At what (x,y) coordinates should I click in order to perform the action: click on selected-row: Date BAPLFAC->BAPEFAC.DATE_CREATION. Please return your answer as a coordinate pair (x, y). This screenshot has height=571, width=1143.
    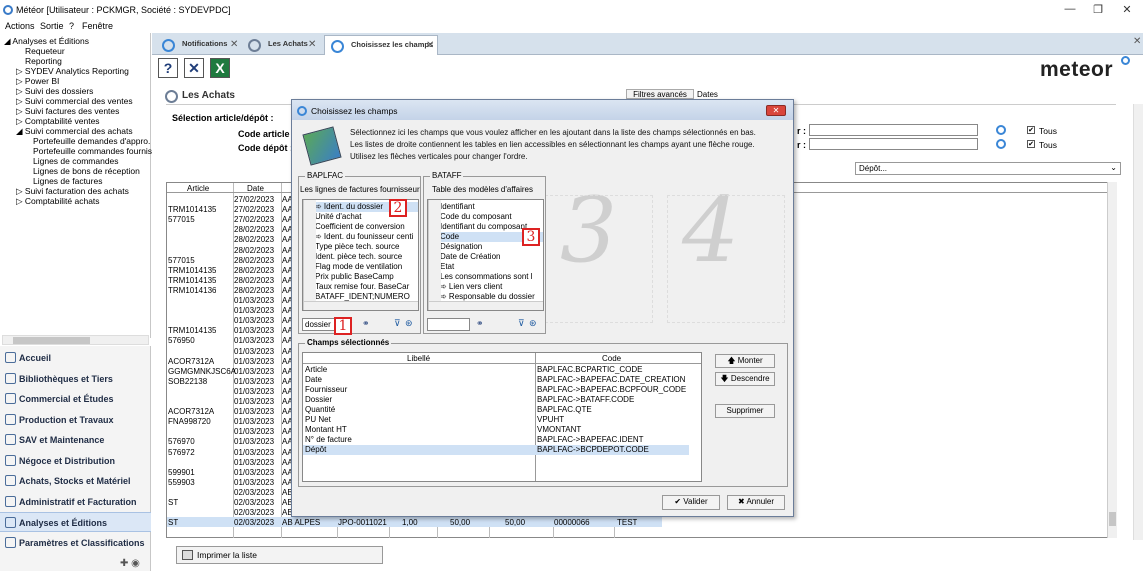
    Looking at the image, I should click on (496, 380).